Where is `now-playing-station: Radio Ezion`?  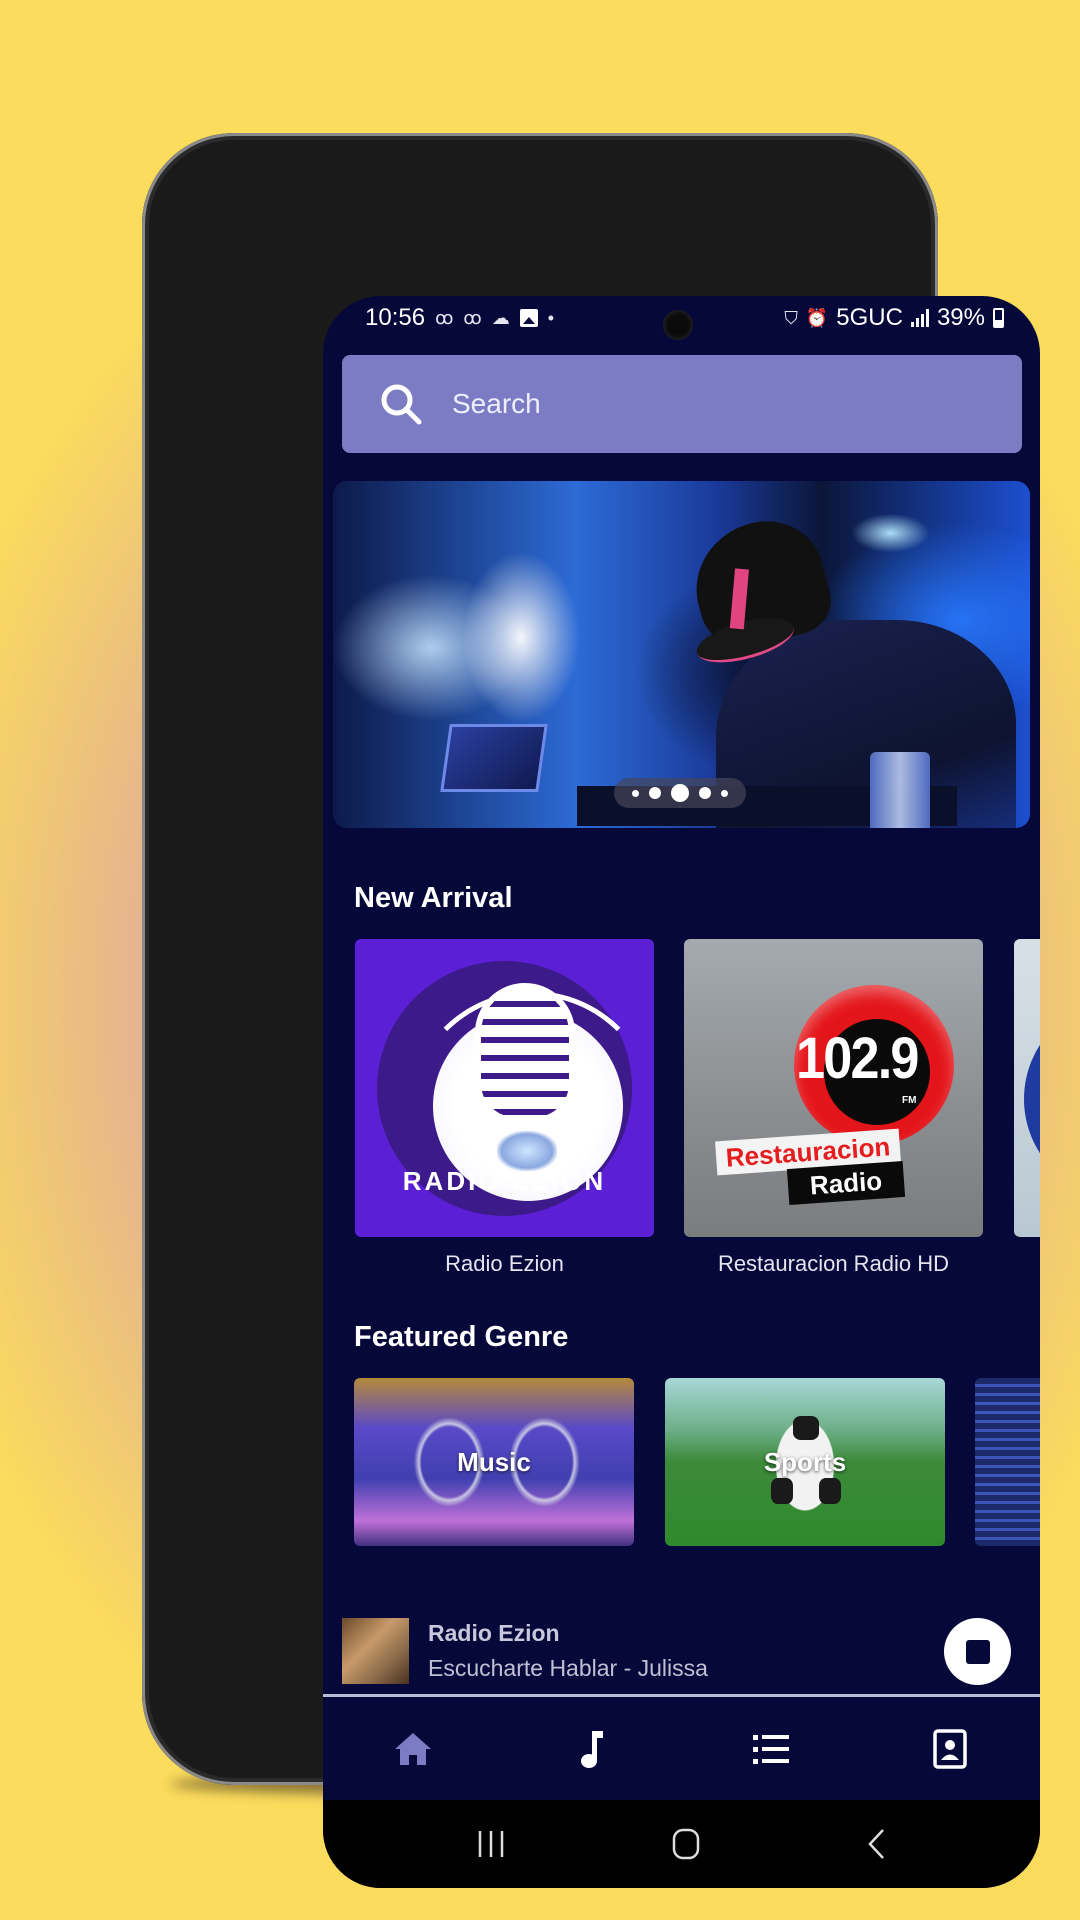 now-playing-station: Radio Ezion is located at coordinates (494, 1633).